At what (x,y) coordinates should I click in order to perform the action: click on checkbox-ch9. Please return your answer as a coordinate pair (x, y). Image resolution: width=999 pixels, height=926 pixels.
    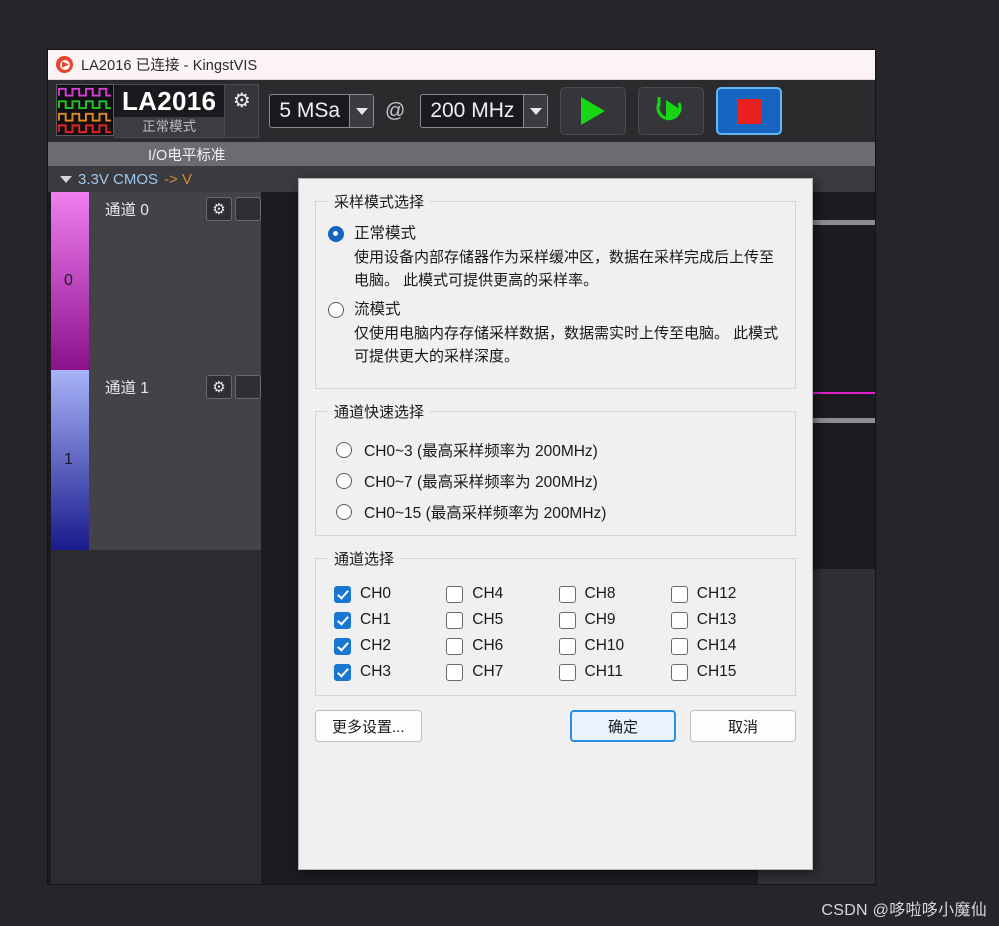
    Looking at the image, I should click on (567, 620).